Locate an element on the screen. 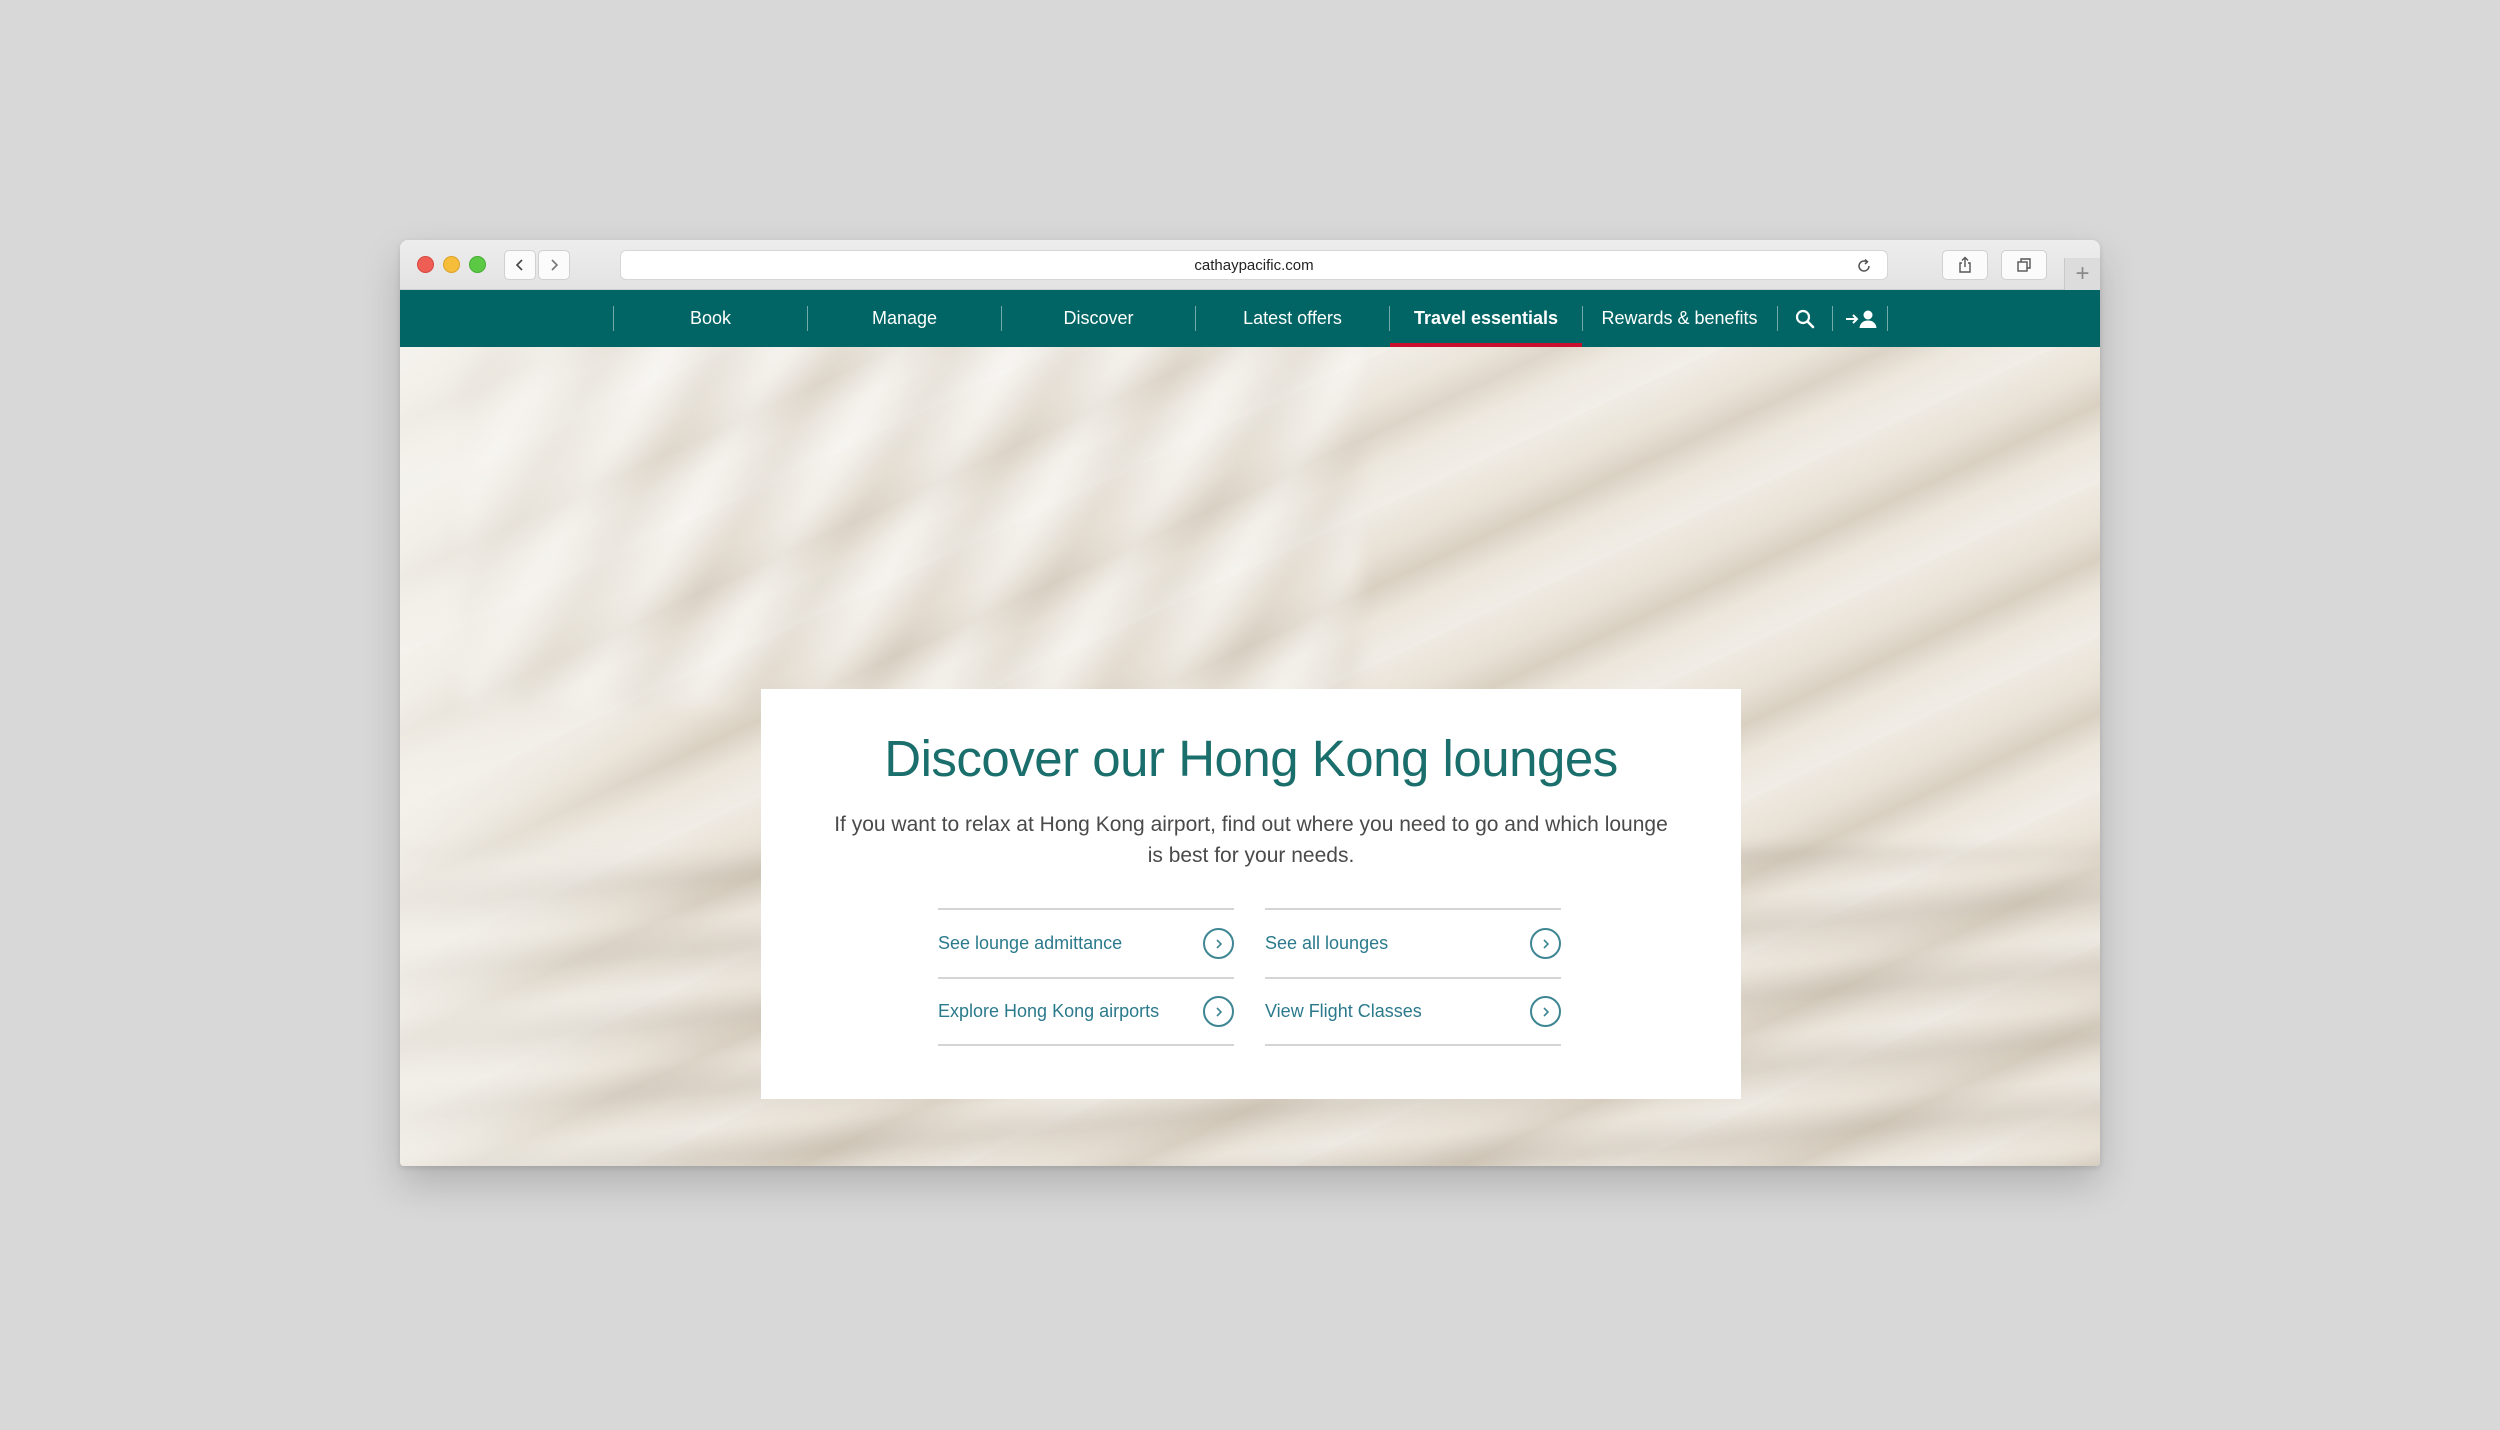 The image size is (2500, 1430). view-flight-classes-link: View Flight Classes is located at coordinates (1413, 1011).